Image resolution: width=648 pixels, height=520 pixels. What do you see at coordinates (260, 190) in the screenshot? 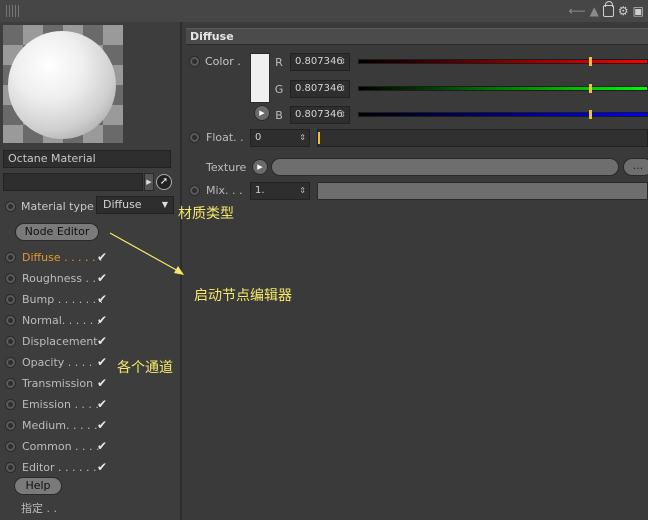
I see `mix-value: 1.` at bounding box center [260, 190].